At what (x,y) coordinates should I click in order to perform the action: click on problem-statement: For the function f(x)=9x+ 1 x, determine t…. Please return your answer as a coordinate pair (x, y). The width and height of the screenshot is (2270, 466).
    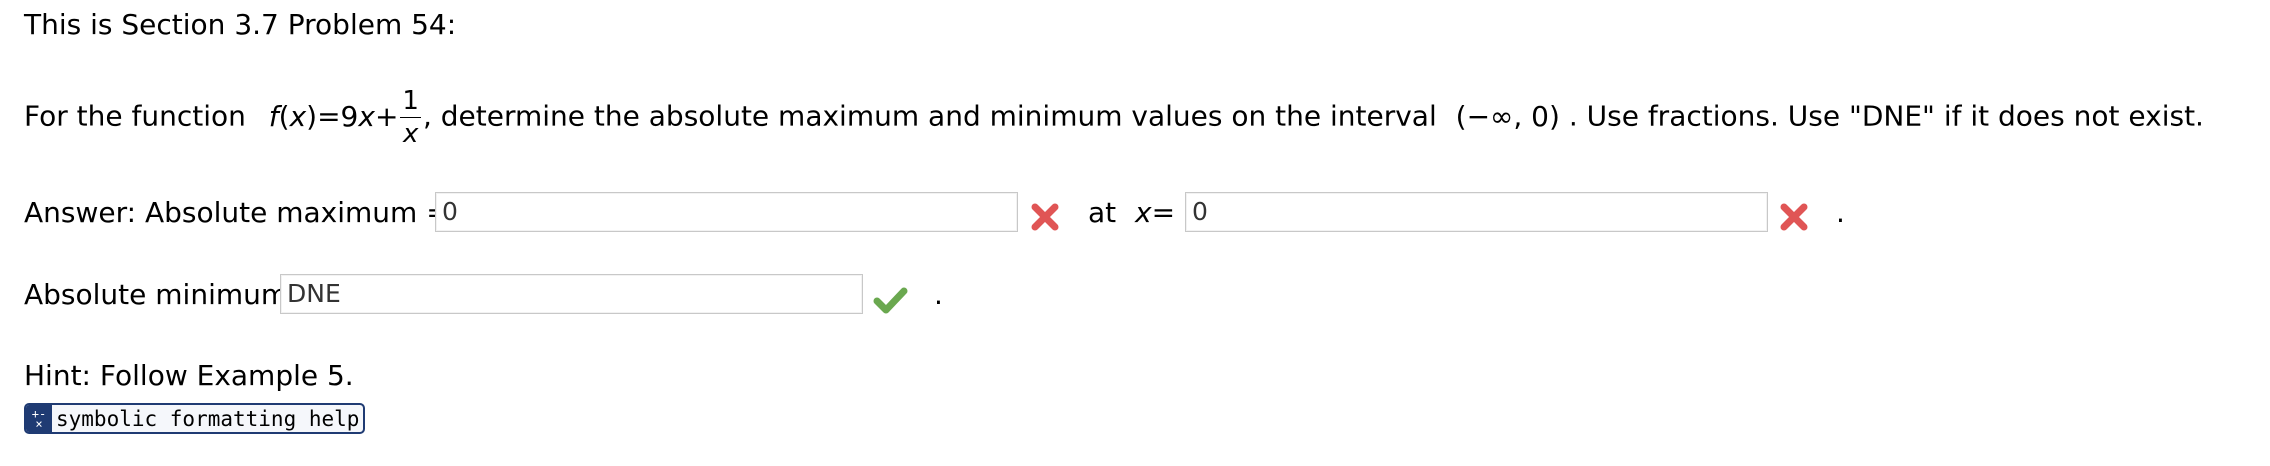
    Looking at the image, I should click on (1114, 117).